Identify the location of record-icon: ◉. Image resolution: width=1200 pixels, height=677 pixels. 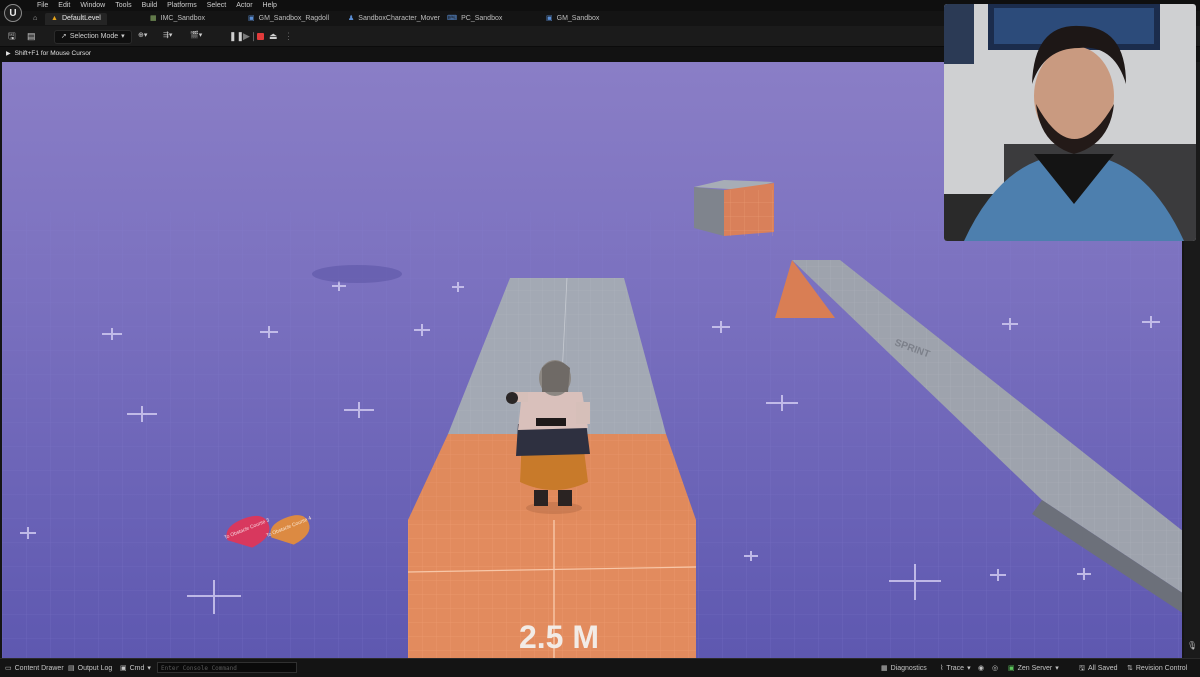
(981, 668).